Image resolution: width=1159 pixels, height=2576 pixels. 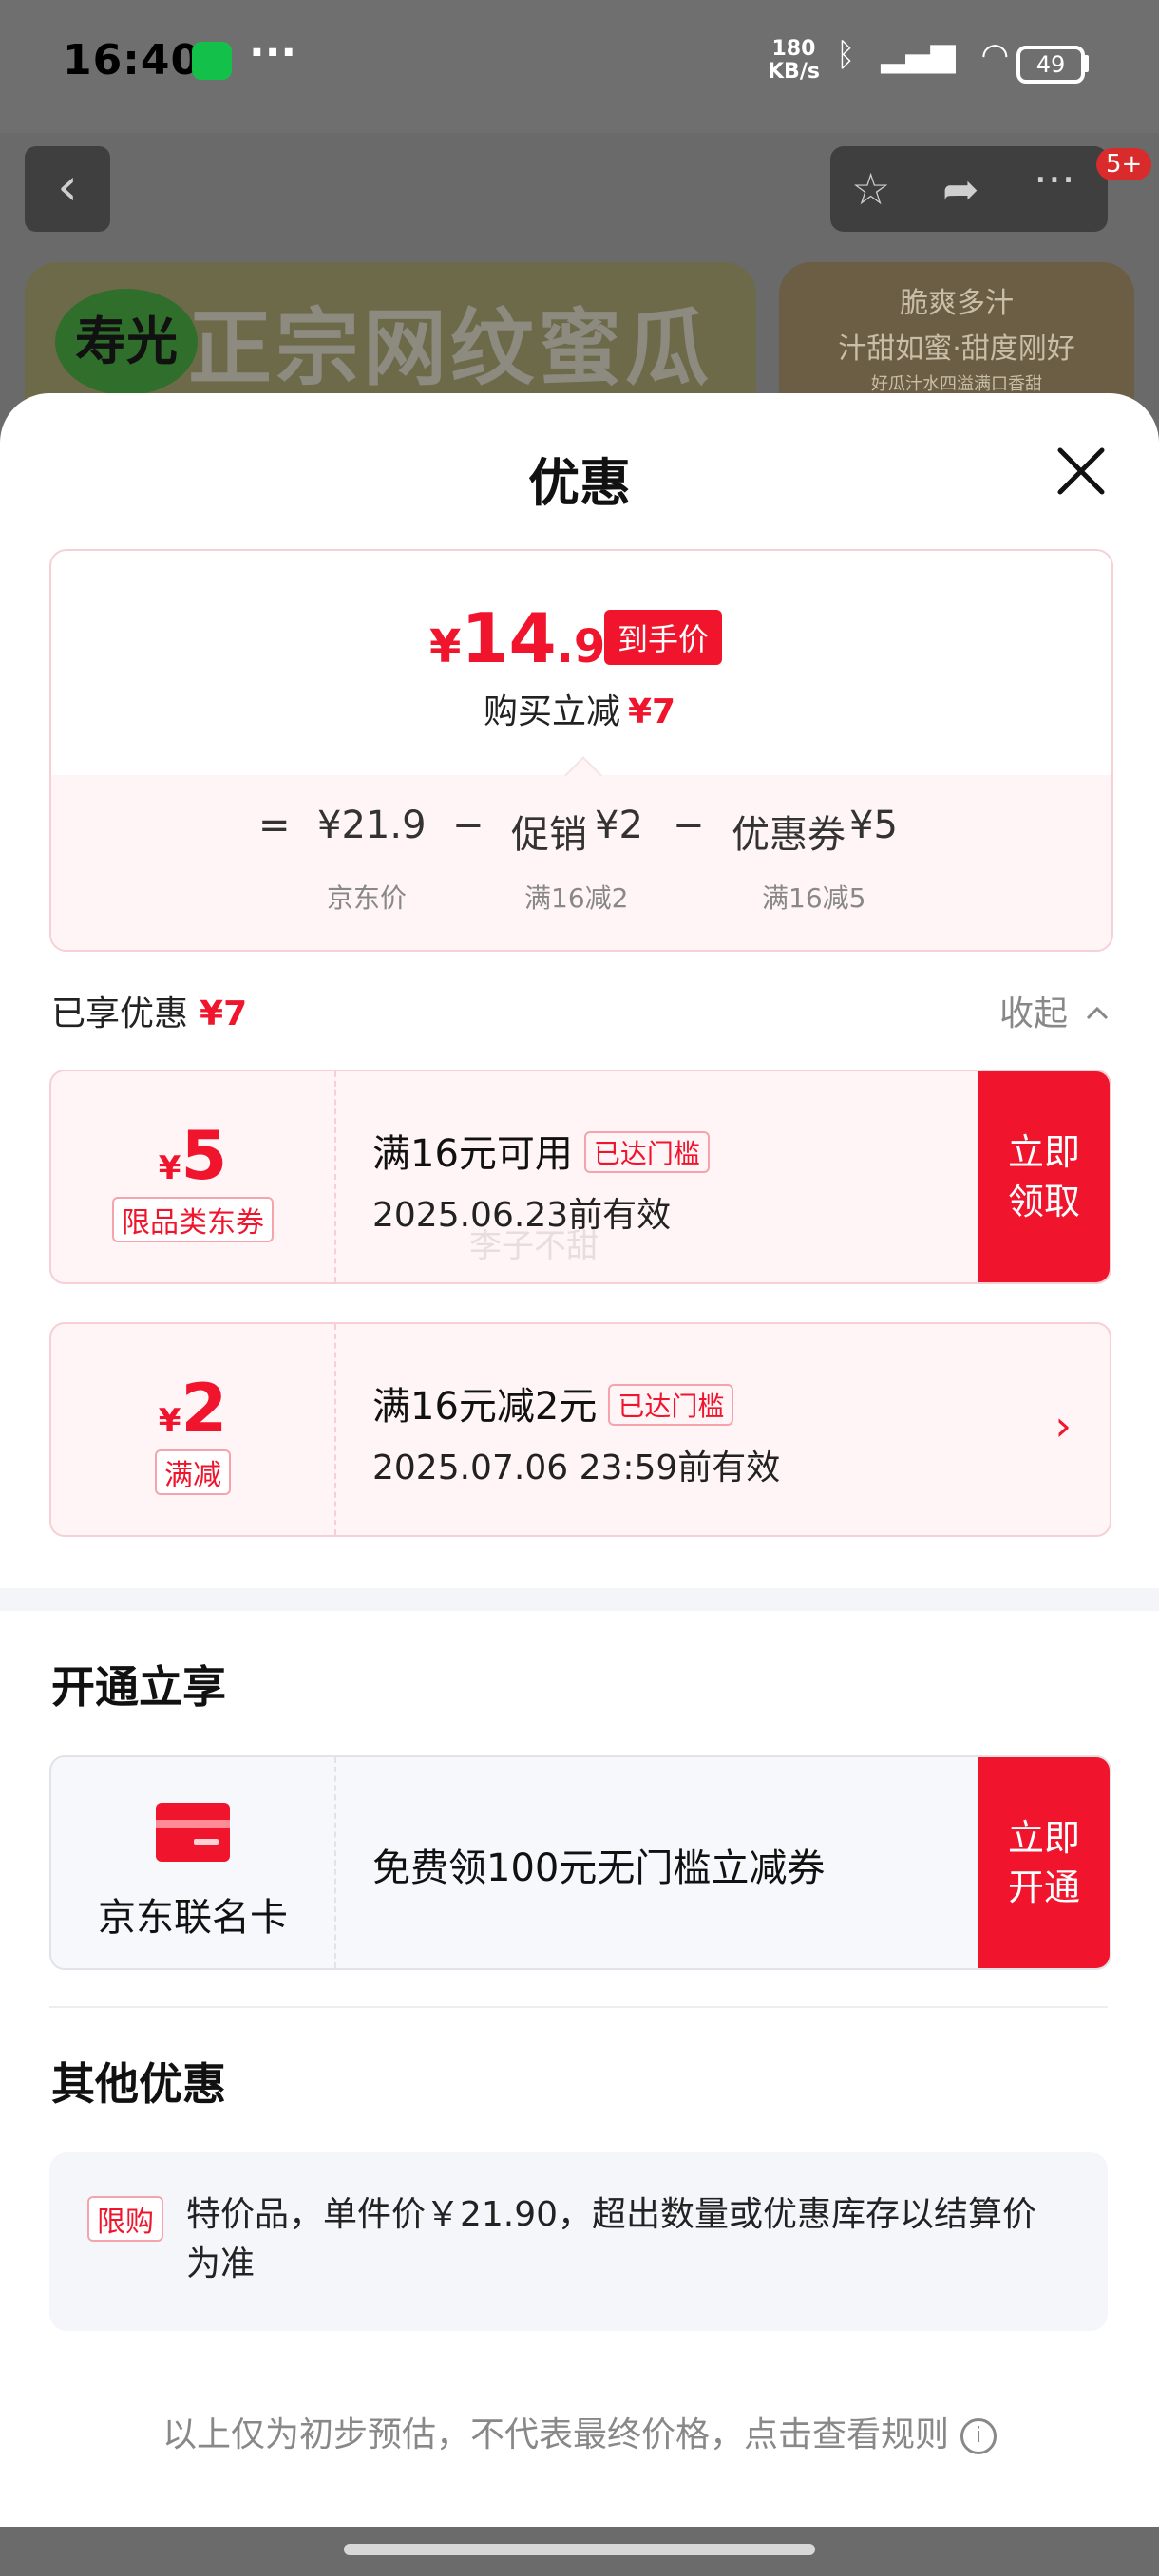 What do you see at coordinates (450, 348) in the screenshot?
I see `banner-title: 正宗网纹蜜瓜` at bounding box center [450, 348].